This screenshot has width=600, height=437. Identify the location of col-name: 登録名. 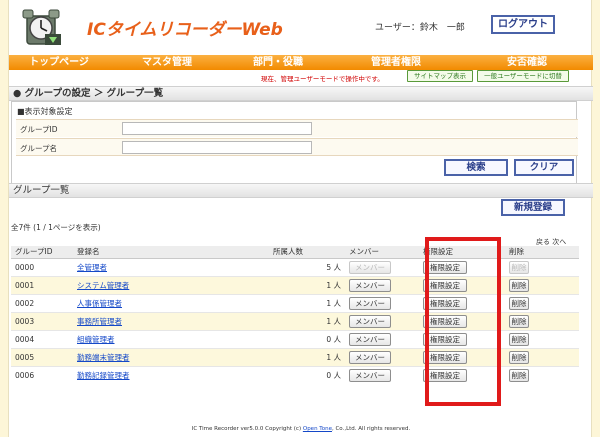
(171, 252).